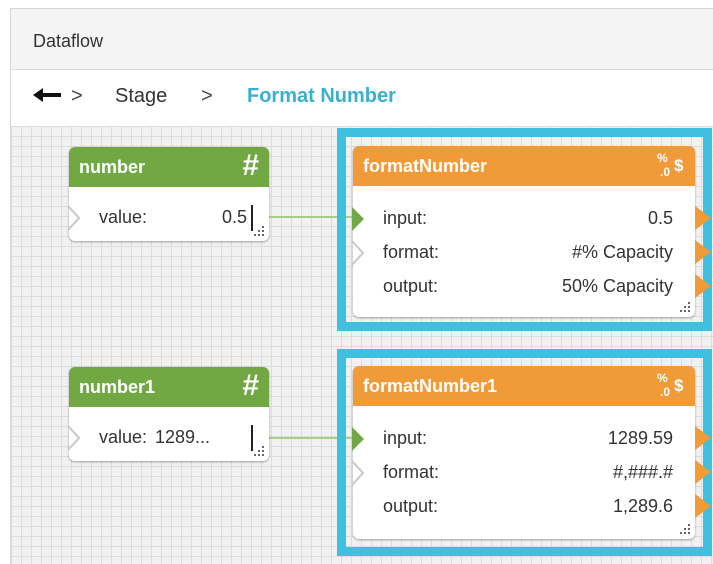 The height and width of the screenshot is (564, 713). I want to click on row-value: #,###.#, so click(643, 472).